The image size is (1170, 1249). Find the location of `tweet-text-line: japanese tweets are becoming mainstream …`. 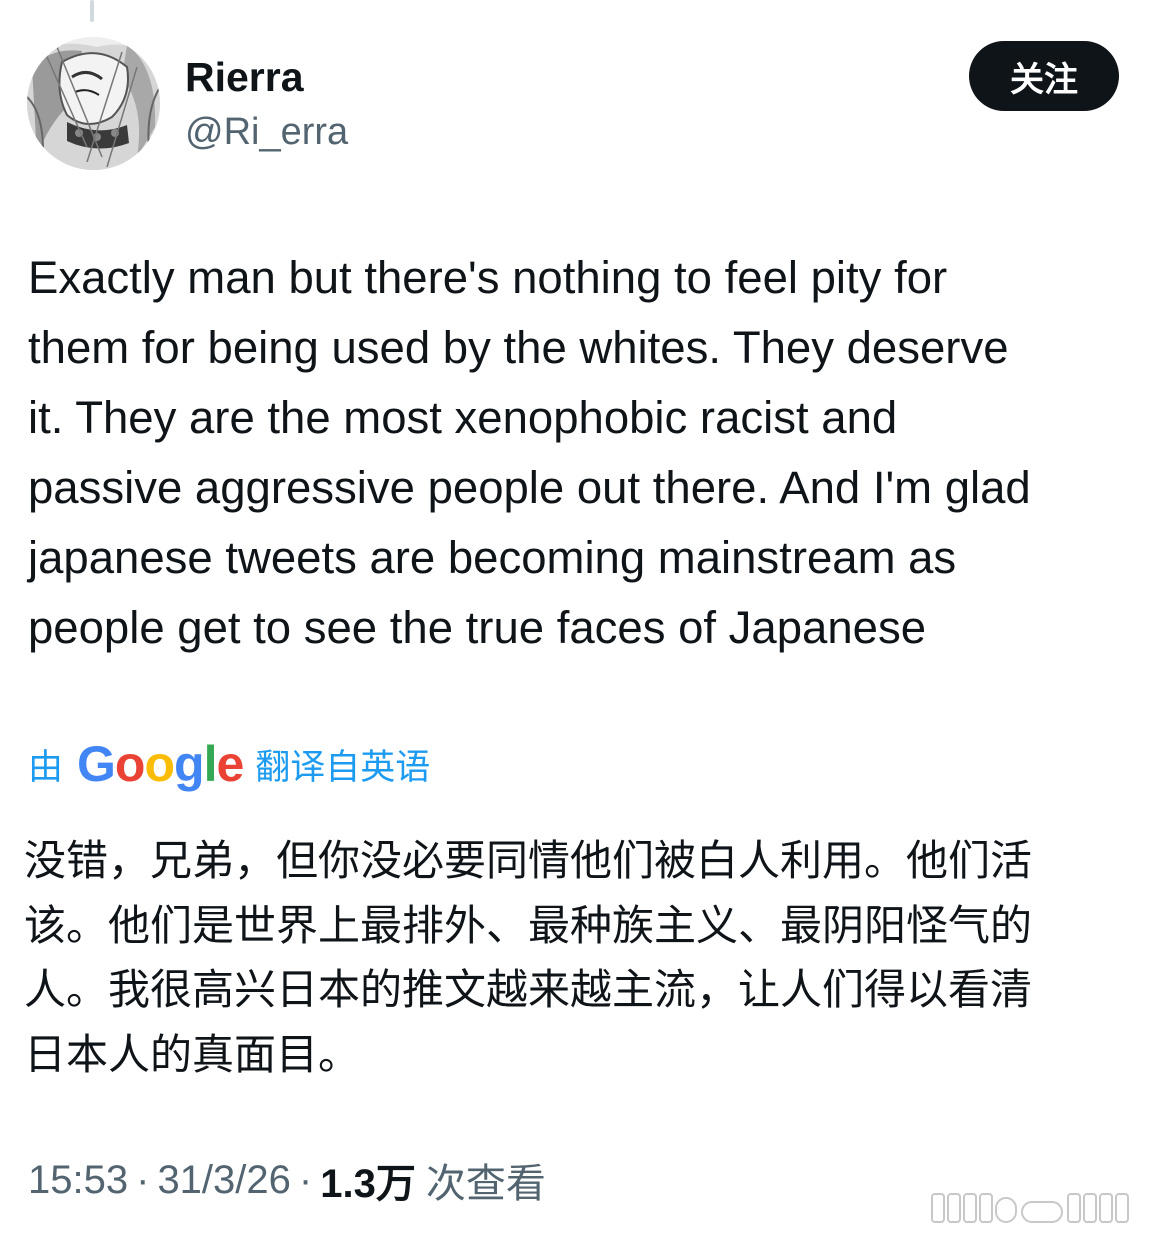

tweet-text-line: japanese tweets are becoming mainstream … is located at coordinates (492, 557).